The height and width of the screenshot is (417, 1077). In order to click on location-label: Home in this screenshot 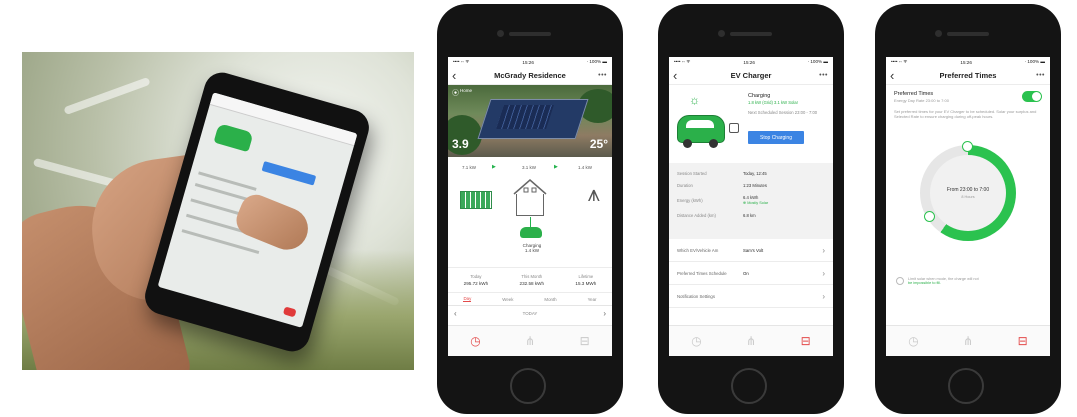, I will do `click(466, 90)`.